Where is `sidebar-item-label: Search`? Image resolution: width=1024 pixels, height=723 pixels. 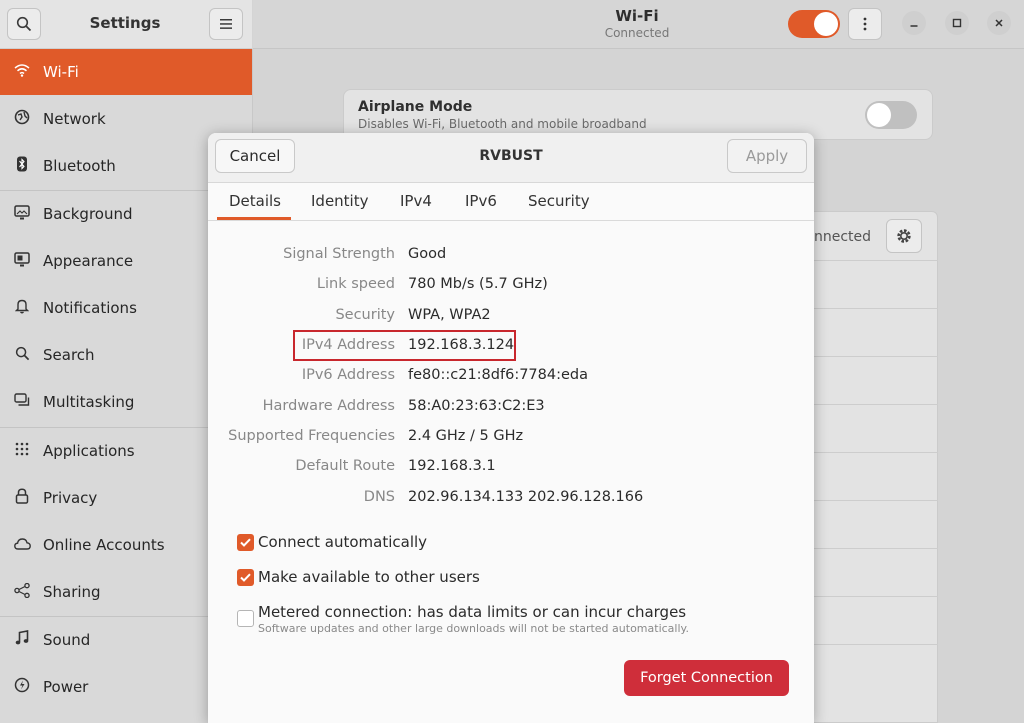 sidebar-item-label: Search is located at coordinates (69, 355).